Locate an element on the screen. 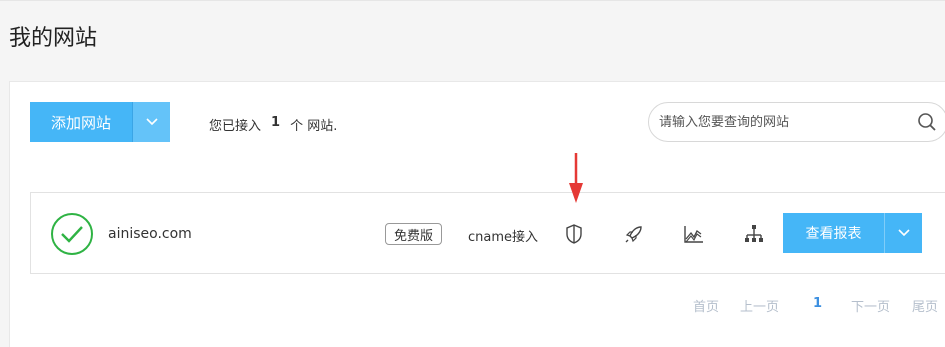  add-site-button: 添加网站 is located at coordinates (81, 122).